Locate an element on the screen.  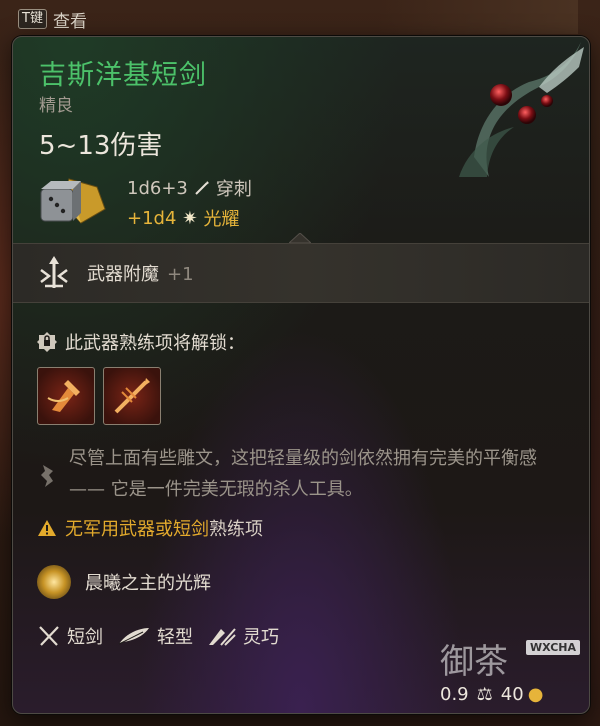
special-property: 晨曦之主的光辉 is located at coordinates (124, 582).